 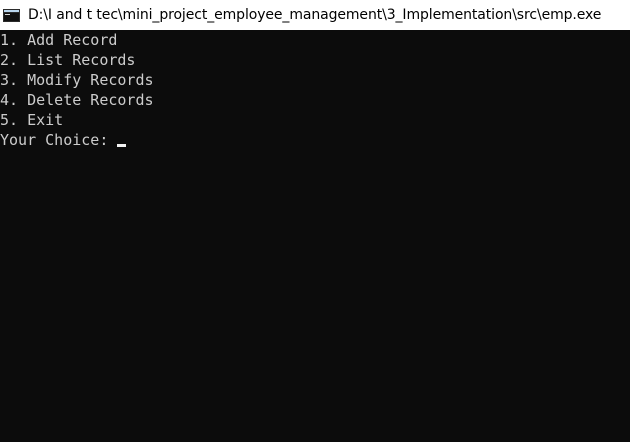 I want to click on choice-prompt: Your Choice:, so click(x=59, y=140).